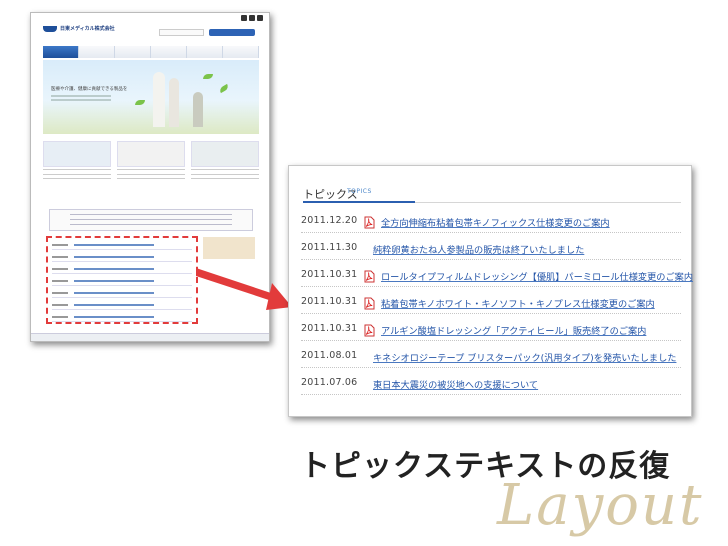  Describe the element at coordinates (329, 247) in the screenshot. I see `topic-date: 2011.11.30` at that location.